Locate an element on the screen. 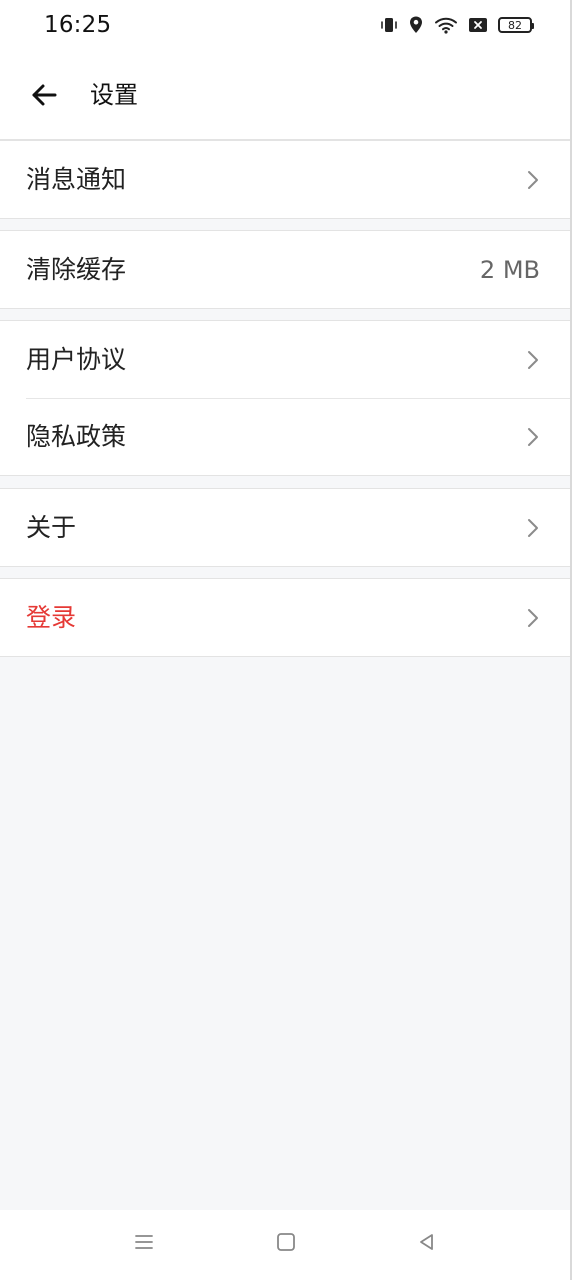 The width and height of the screenshot is (572, 1280). settings-item-label: 消息通知 is located at coordinates (76, 179).